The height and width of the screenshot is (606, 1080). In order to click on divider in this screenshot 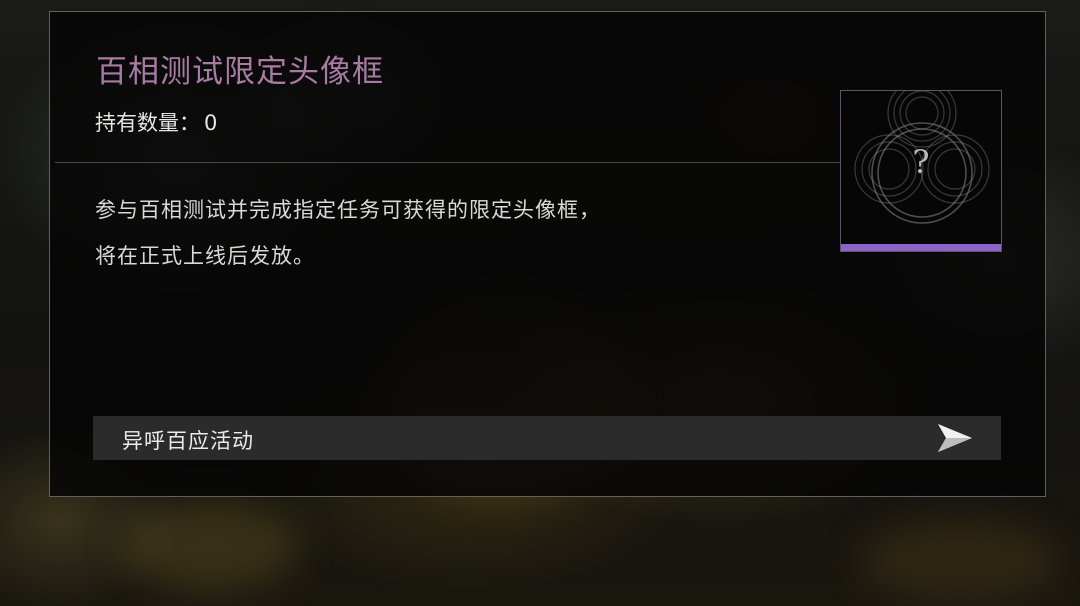, I will do `click(447, 162)`.